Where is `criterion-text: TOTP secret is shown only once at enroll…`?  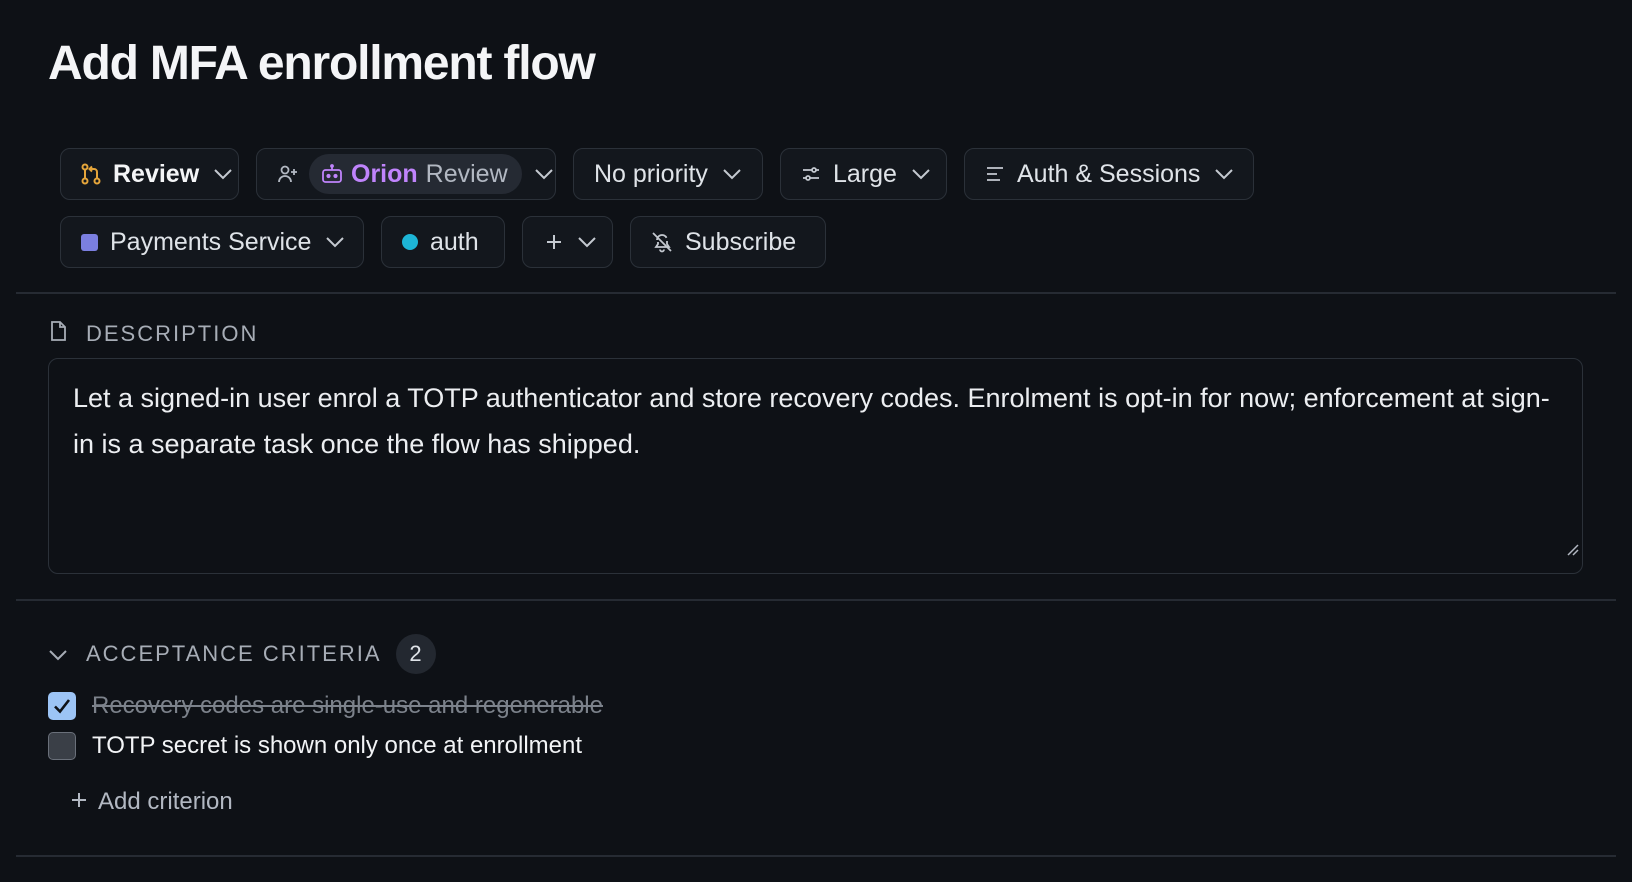
criterion-text: TOTP secret is shown only once at enroll… is located at coordinates (337, 746).